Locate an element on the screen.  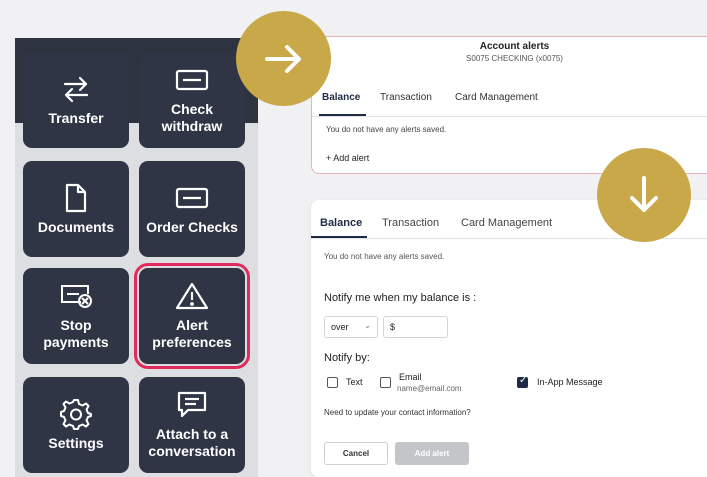
tab-divider is located at coordinates (509, 116).